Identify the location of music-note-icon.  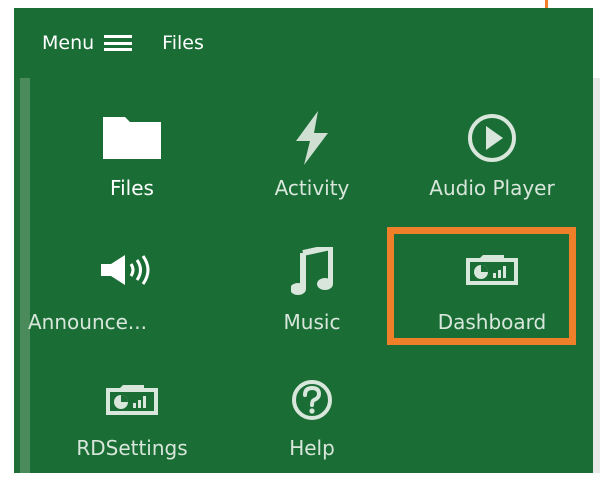
(312, 271).